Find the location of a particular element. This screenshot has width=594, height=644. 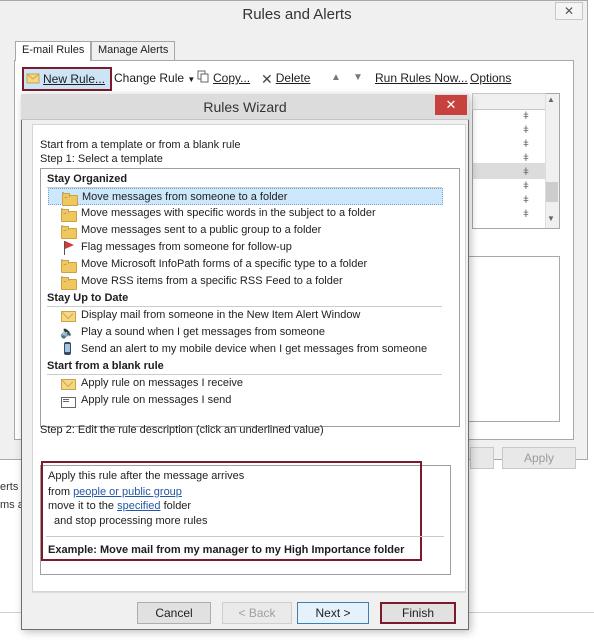

group-heading: Stay Up to Date is located at coordinates (244, 299).